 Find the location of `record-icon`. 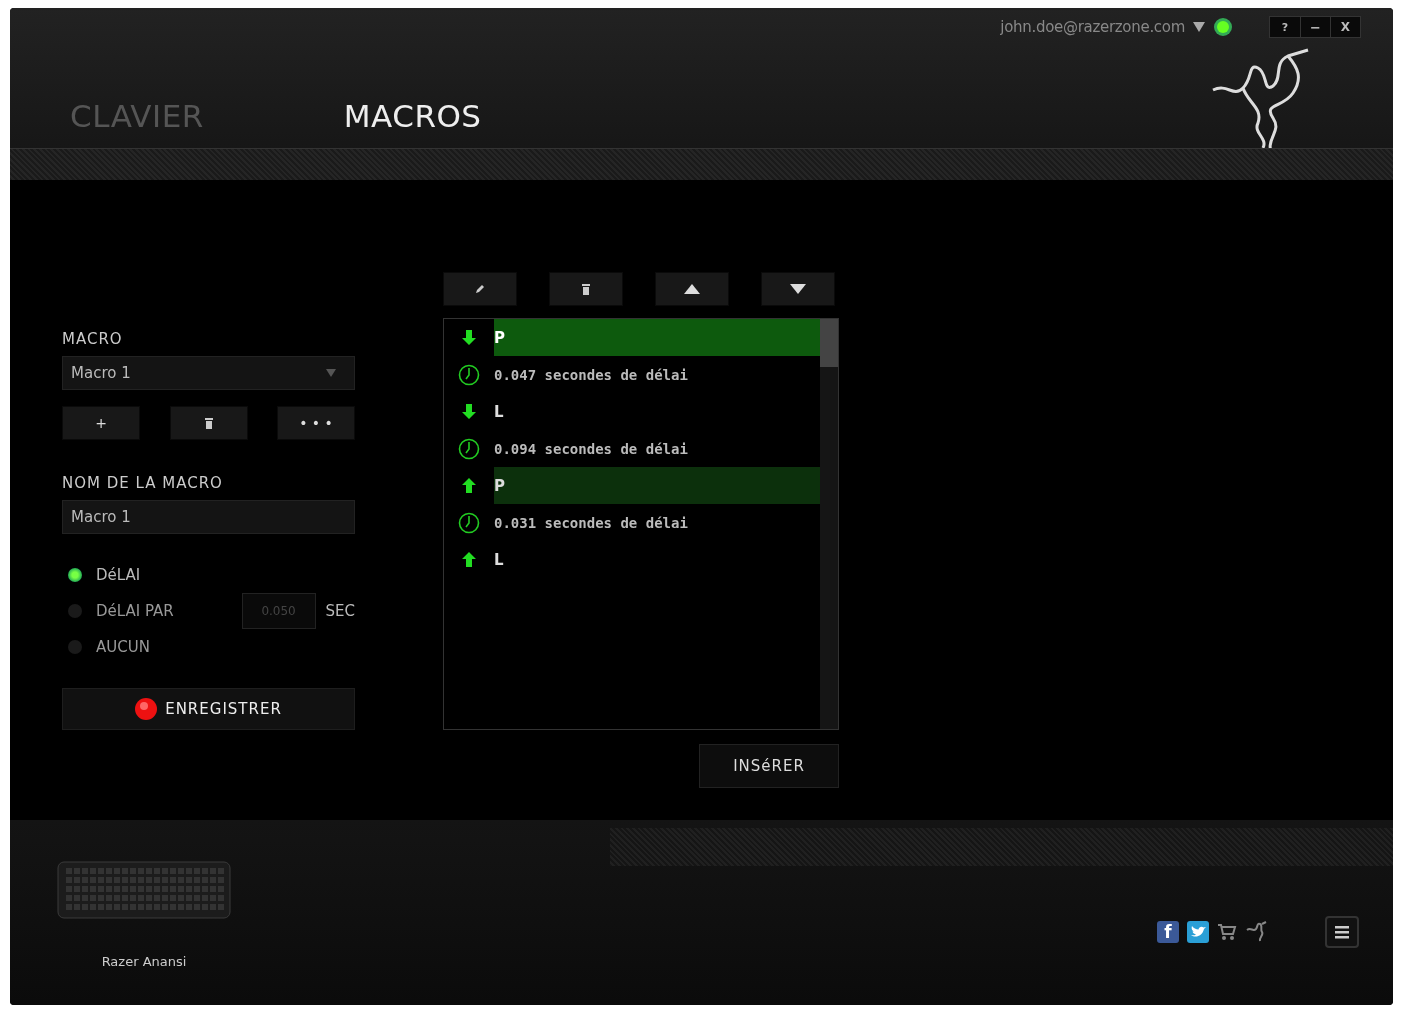

record-icon is located at coordinates (146, 709).